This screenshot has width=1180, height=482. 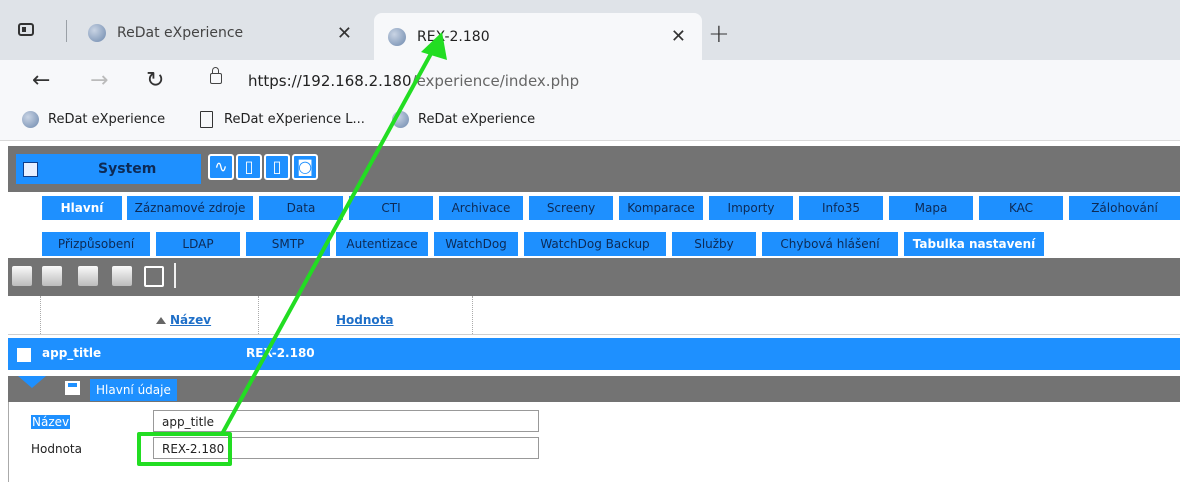 What do you see at coordinates (88, 276) in the screenshot?
I see `copy-icon` at bounding box center [88, 276].